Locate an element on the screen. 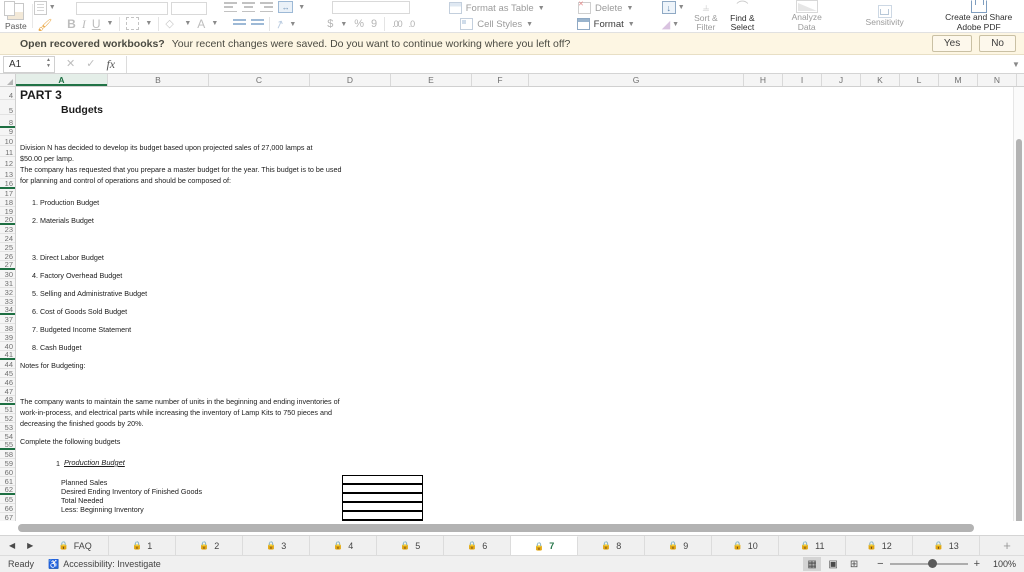  row-header-51: 51 is located at coordinates (7, 409).